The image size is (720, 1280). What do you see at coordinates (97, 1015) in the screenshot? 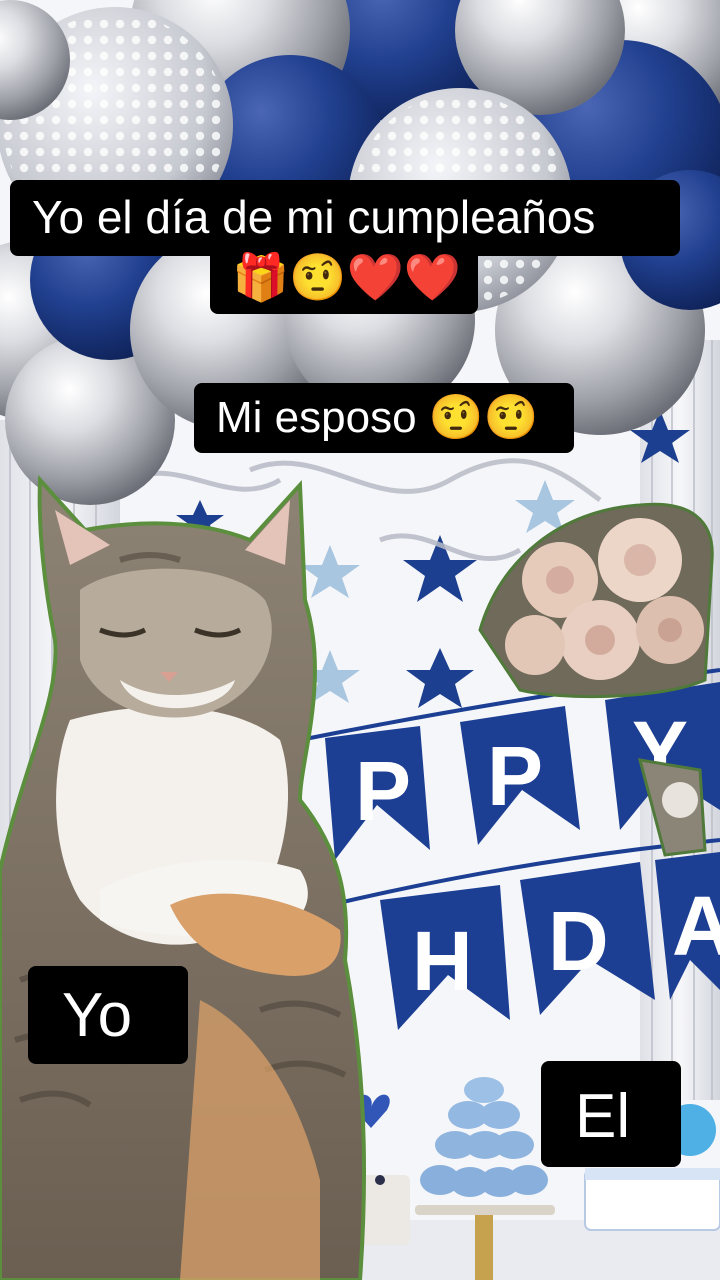
I see `caption-me-text: Yo` at bounding box center [97, 1015].